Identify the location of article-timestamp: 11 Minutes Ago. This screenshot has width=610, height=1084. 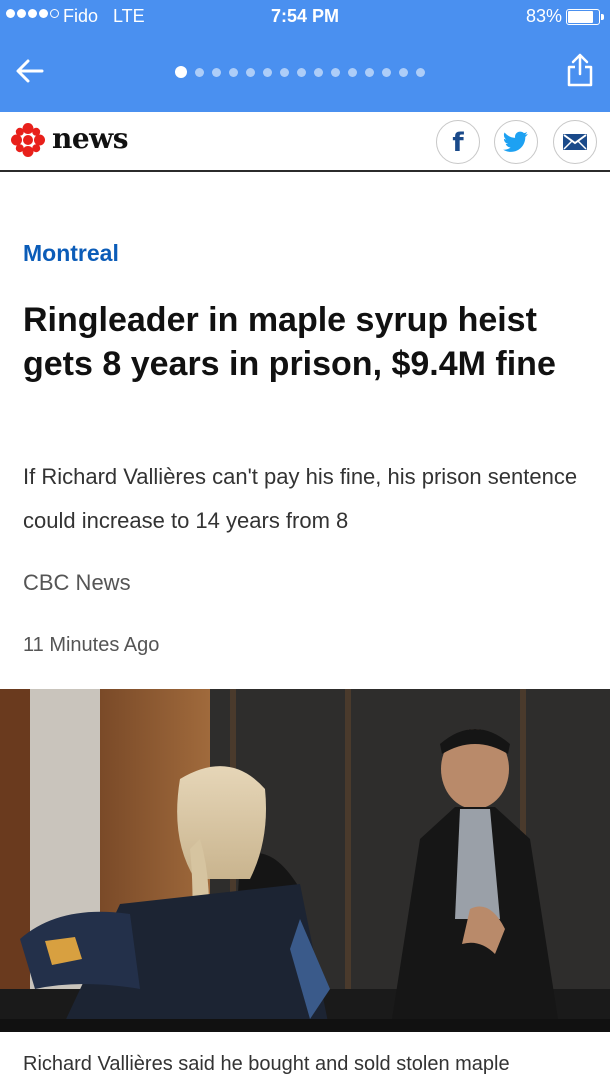
(91, 645).